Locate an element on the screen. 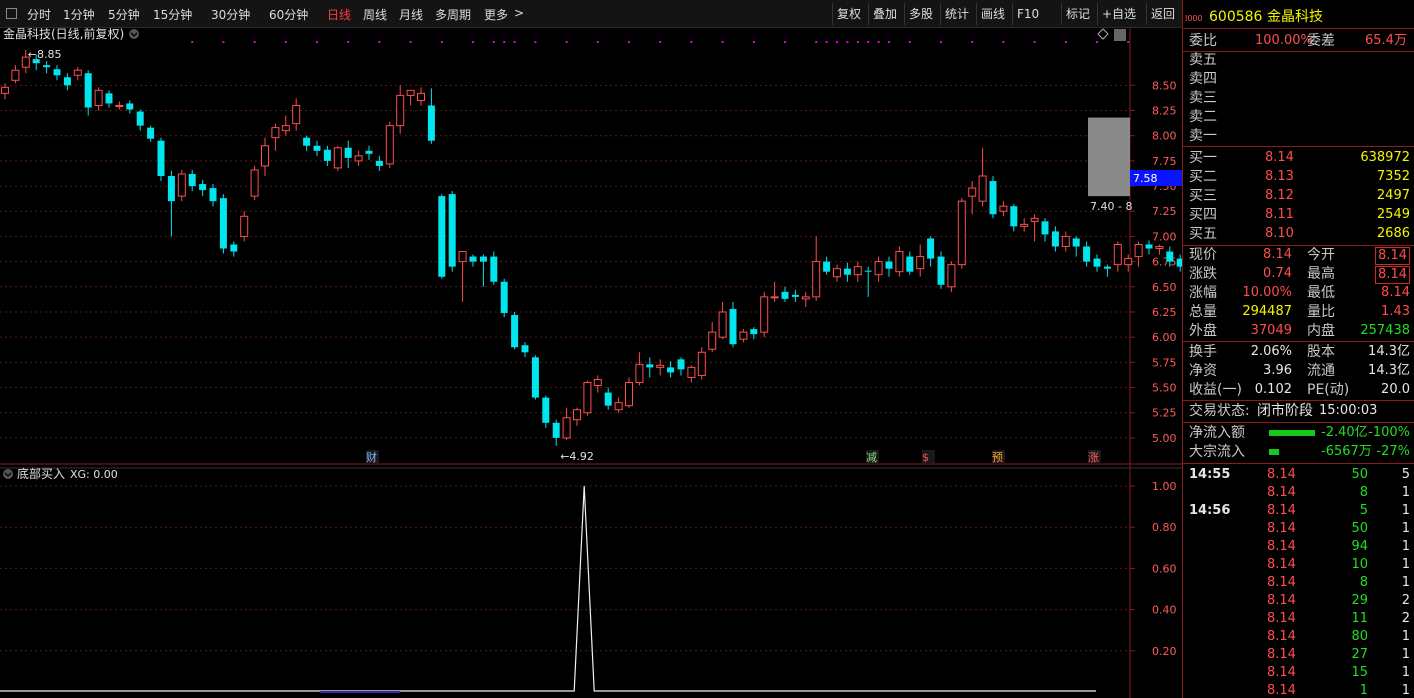  tick-price-3: 8.14 is located at coordinates (1281, 528).